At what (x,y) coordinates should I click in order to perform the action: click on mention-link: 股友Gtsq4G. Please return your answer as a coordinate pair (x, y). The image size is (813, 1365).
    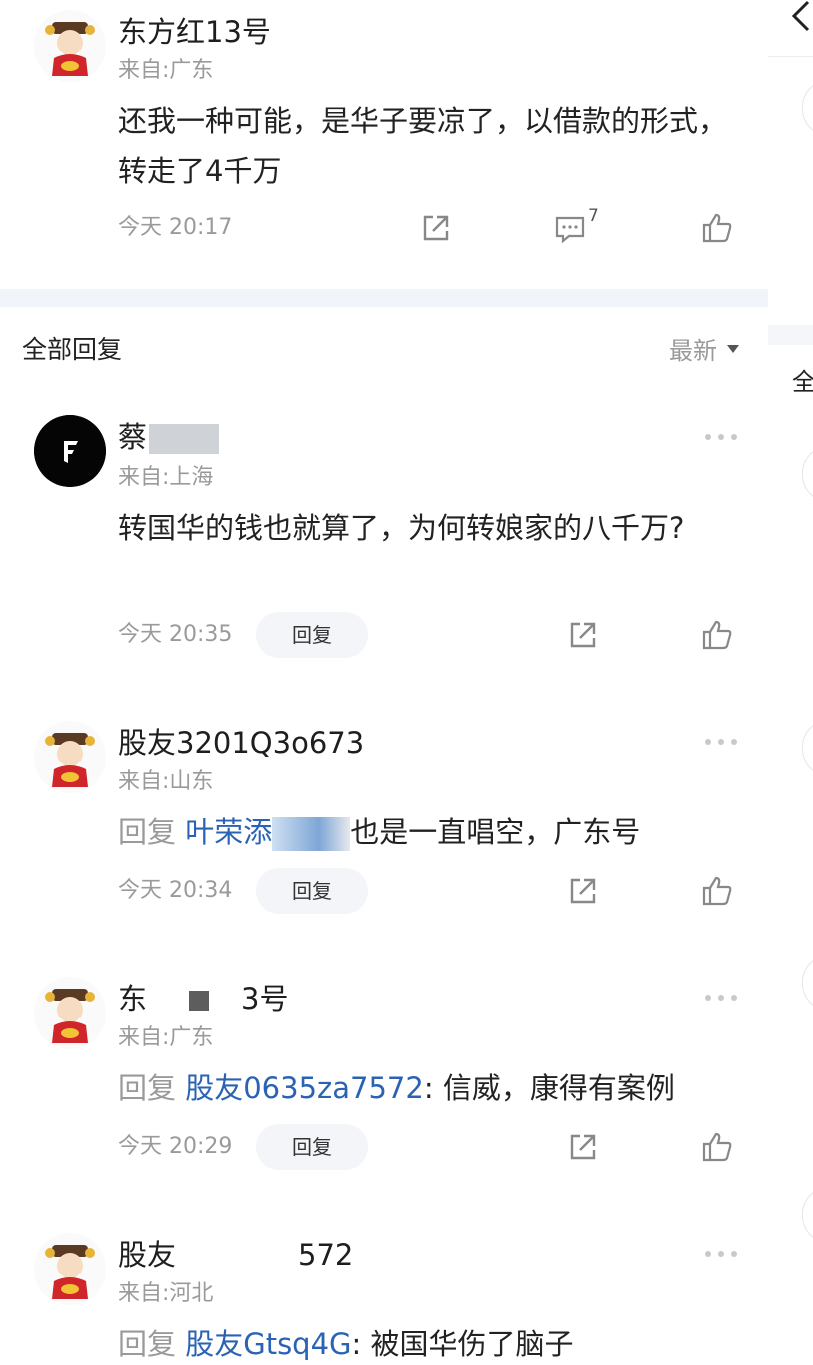
    Looking at the image, I should click on (268, 1344).